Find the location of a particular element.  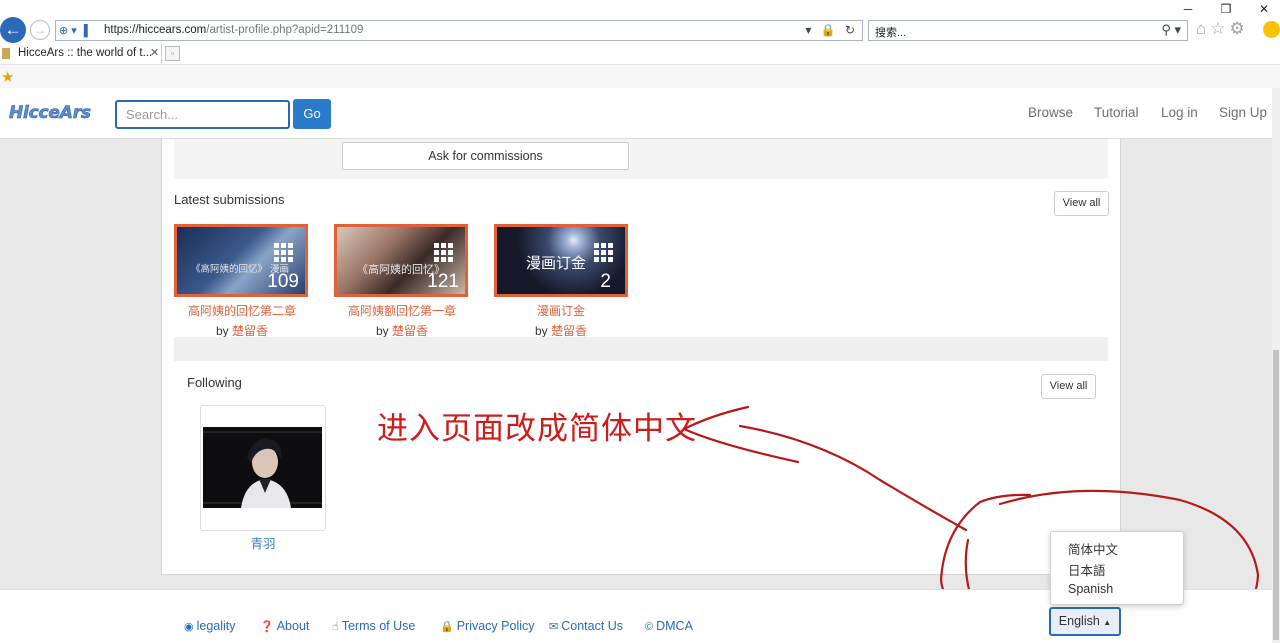

favorites-star-icon: ★ is located at coordinates (7, 77).